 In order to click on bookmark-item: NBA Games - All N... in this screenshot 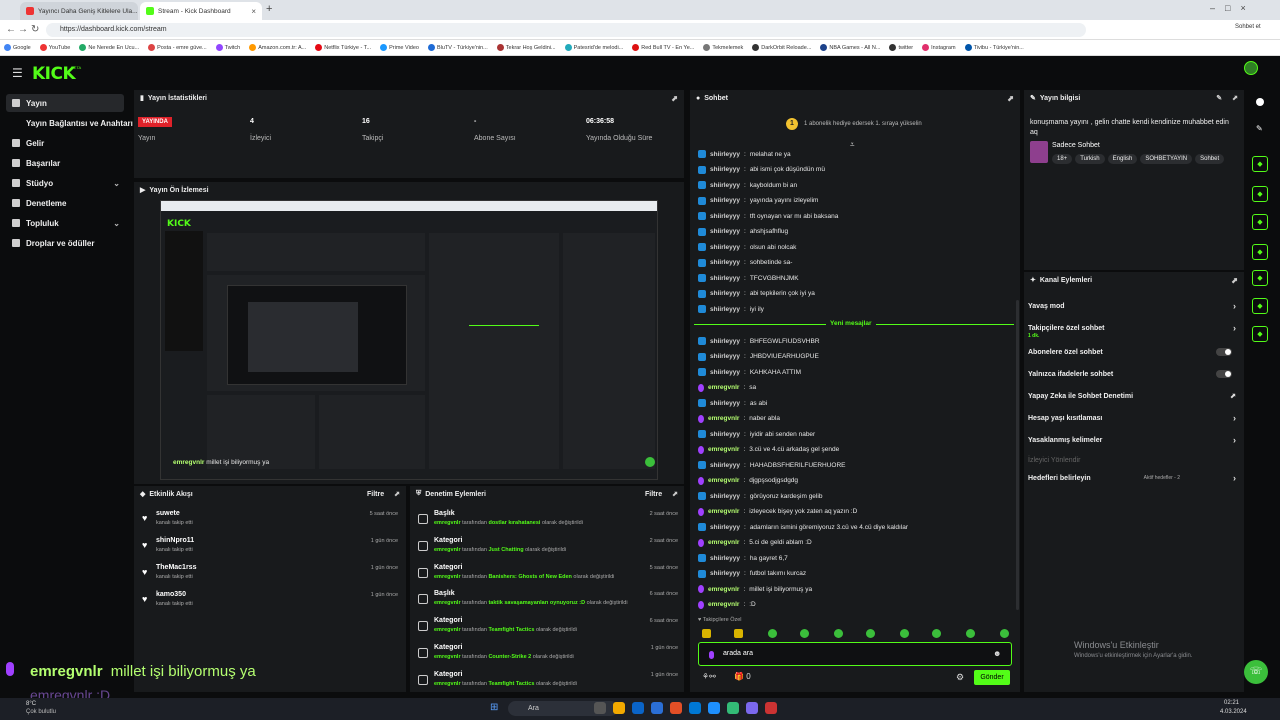, I will do `click(850, 47)`.